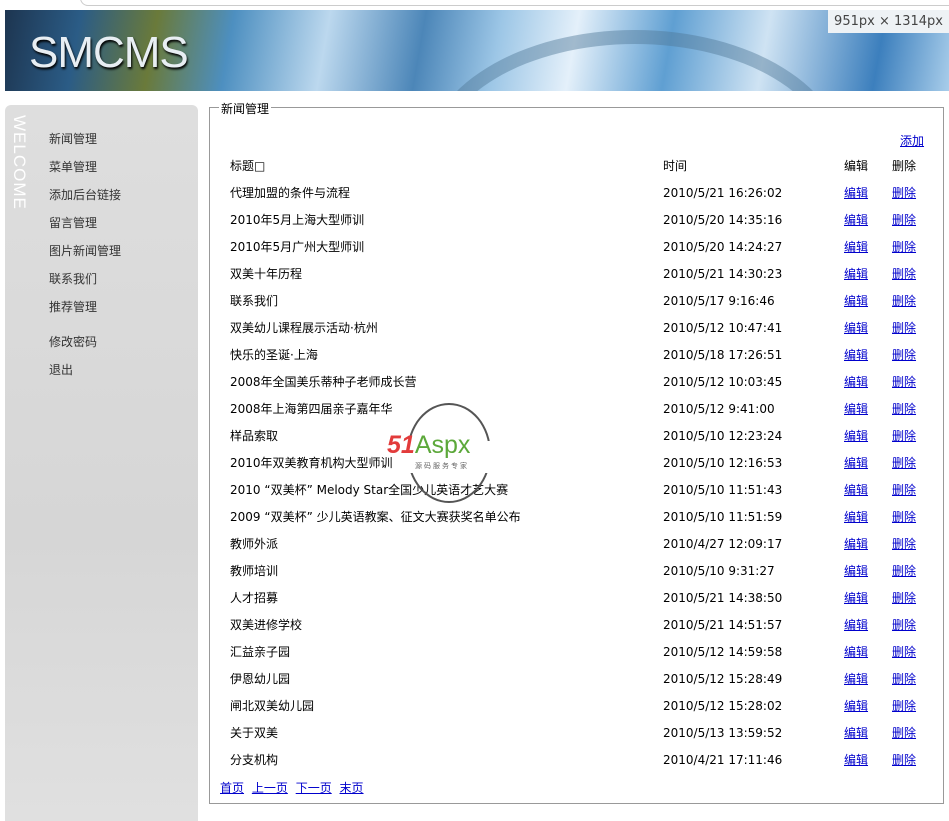  Describe the element at coordinates (260, 679) in the screenshot. I see `news-title: 伊恩幼儿园` at that location.